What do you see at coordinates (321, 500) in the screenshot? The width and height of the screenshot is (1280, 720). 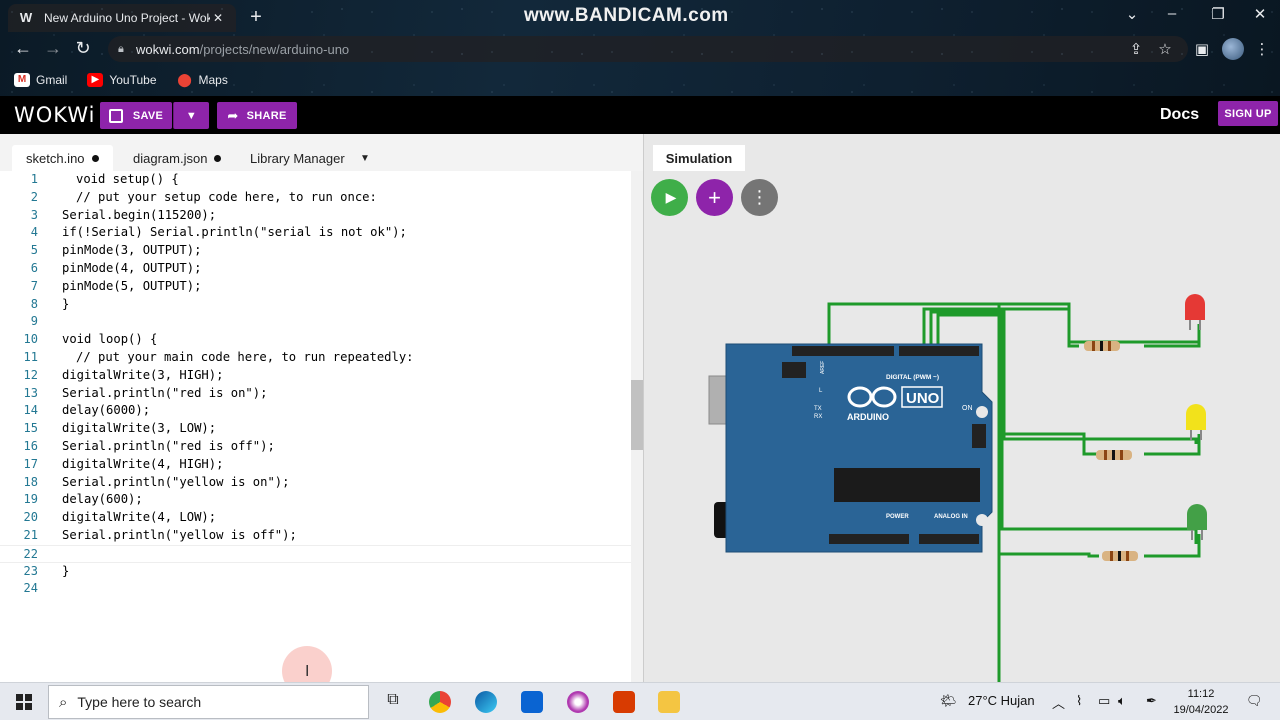 I see `code-line: 19 delay(600);` at bounding box center [321, 500].